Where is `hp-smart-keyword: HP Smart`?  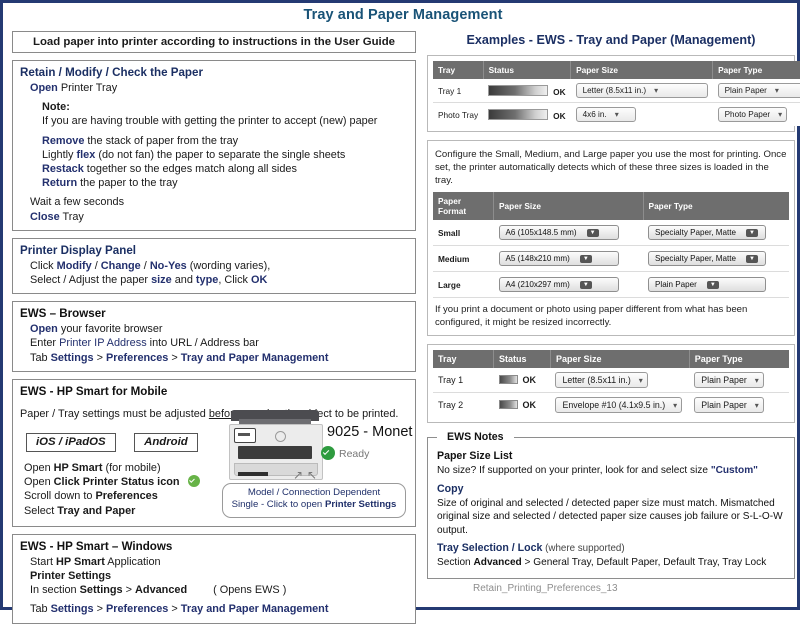 hp-smart-keyword: HP Smart is located at coordinates (78, 468).